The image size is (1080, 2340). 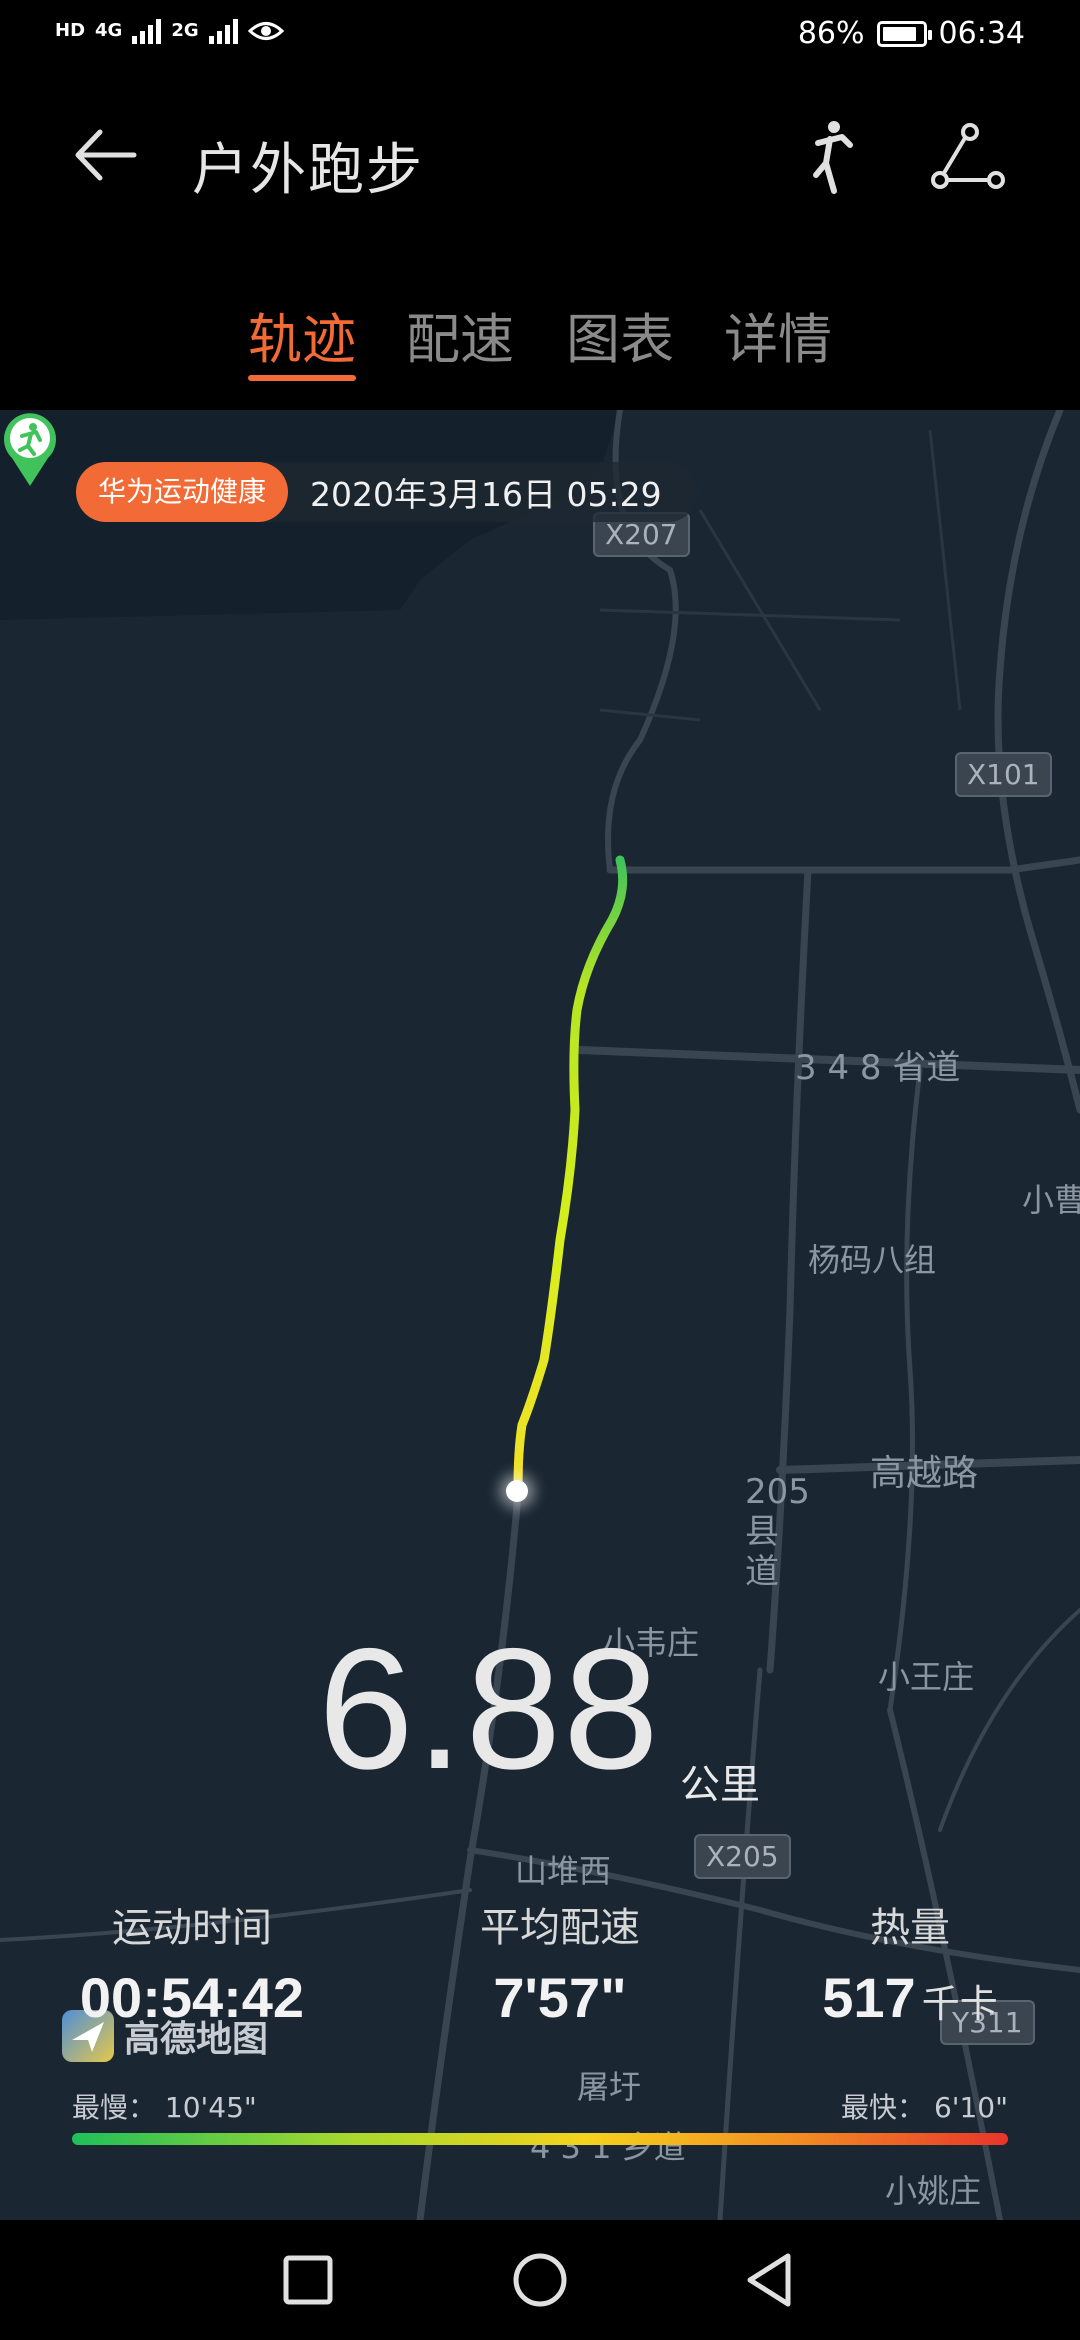 What do you see at coordinates (265, 31) in the screenshot?
I see `eye-icon` at bounding box center [265, 31].